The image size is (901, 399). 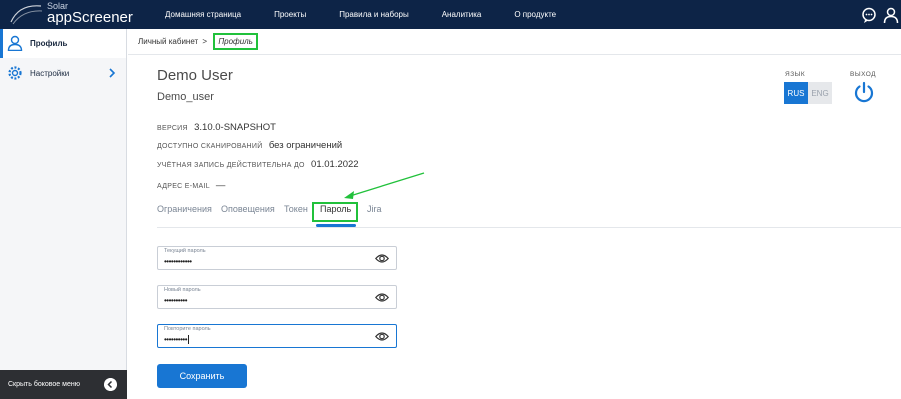 What do you see at coordinates (172, 128) in the screenshot?
I see `version-label: ВЕРСИЯ` at bounding box center [172, 128].